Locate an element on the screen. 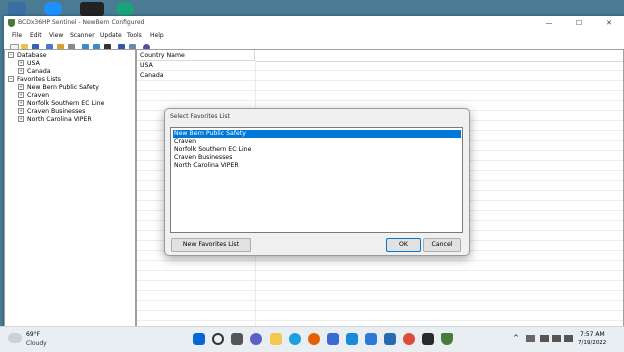 The width and height of the screenshot is (624, 352). favorites-list-item: New Bern Public Safety is located at coordinates (317, 134).